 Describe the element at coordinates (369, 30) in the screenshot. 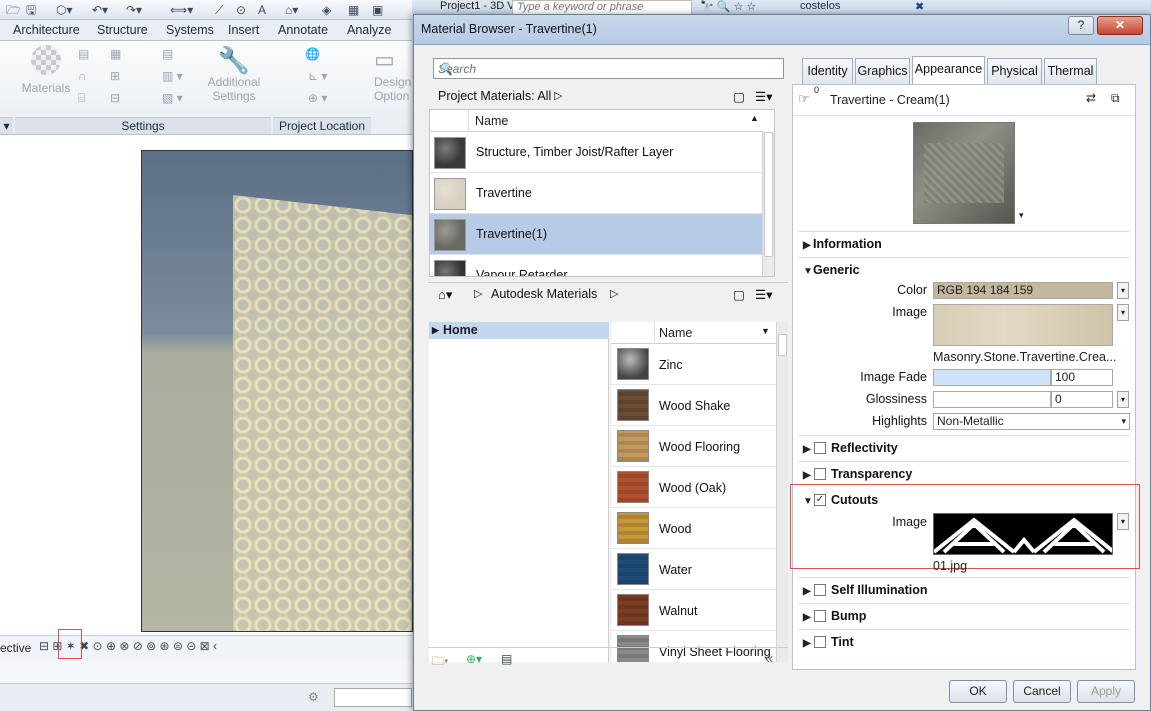

I see `tab-analyze: Analyze` at that location.